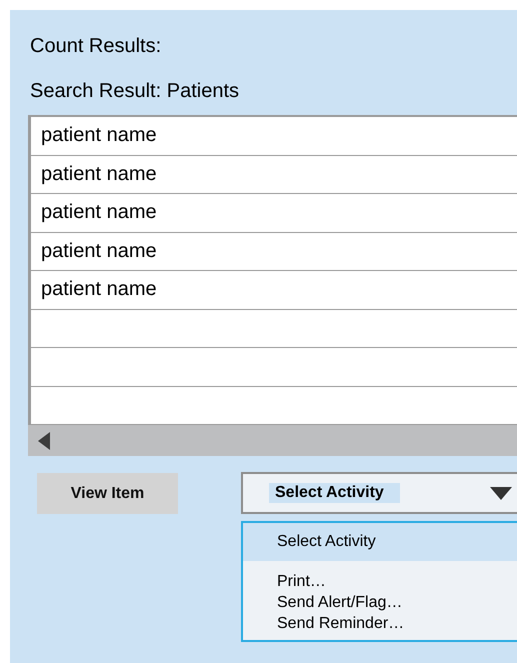  I want to click on dropdown-option: Select Activity, so click(380, 542).